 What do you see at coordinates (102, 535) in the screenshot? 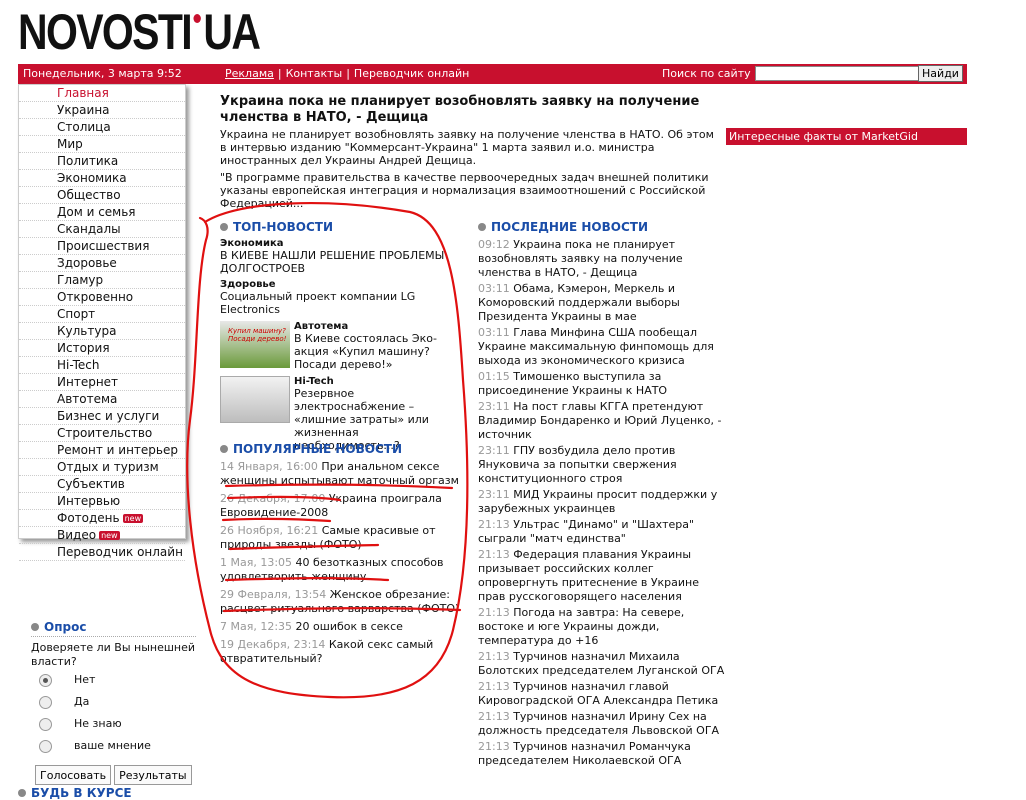
I see `sidebar-item: Видео new` at bounding box center [102, 535].